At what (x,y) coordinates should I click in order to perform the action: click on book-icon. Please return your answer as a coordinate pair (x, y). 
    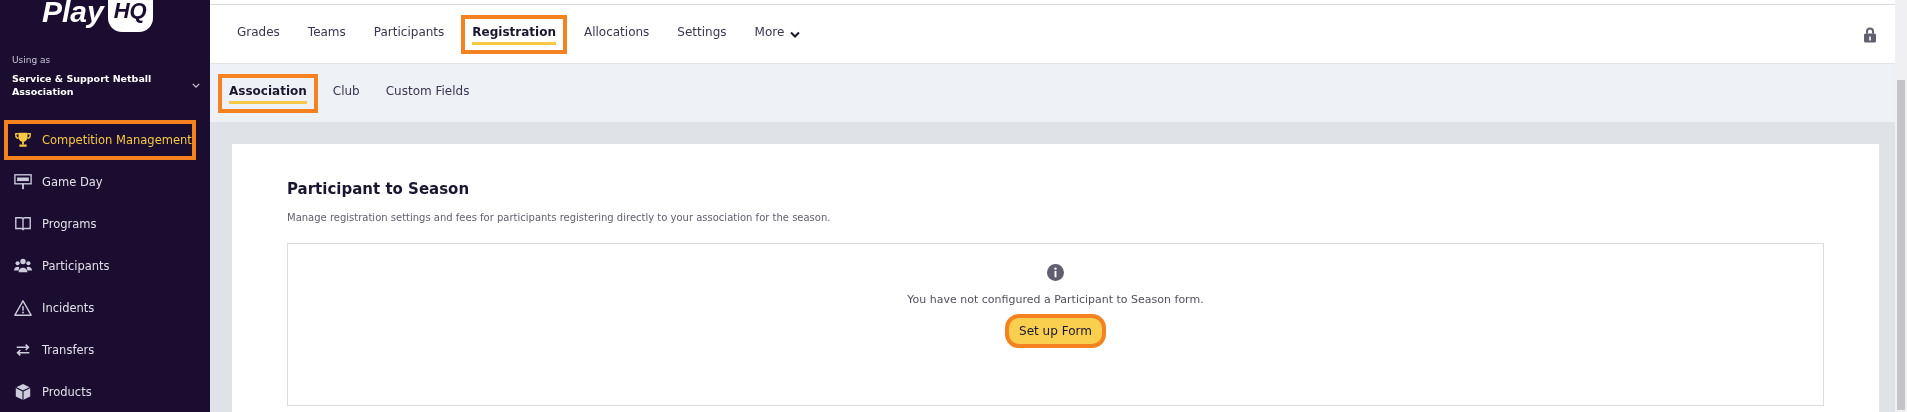
    Looking at the image, I should click on (23, 224).